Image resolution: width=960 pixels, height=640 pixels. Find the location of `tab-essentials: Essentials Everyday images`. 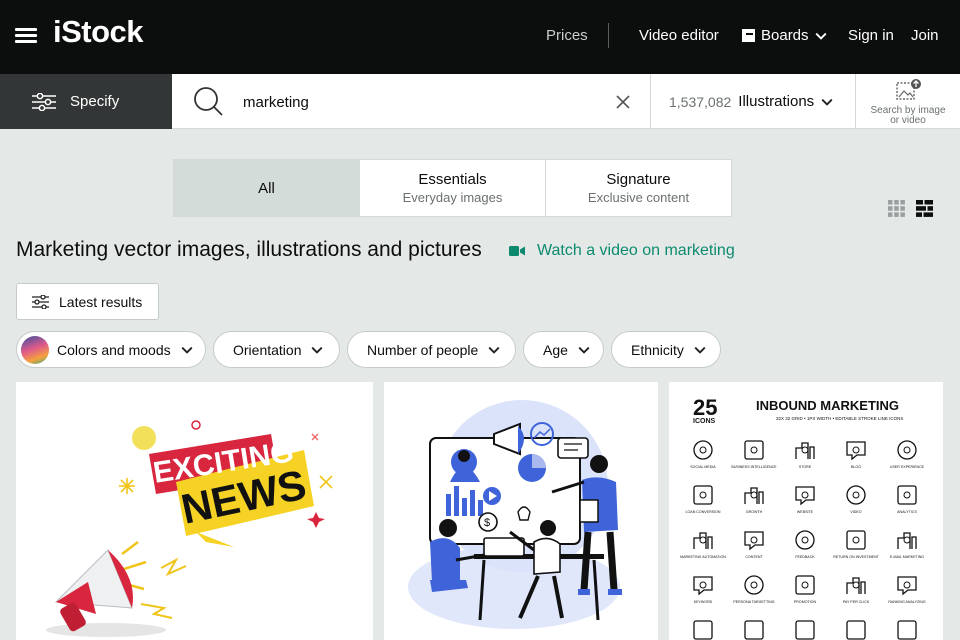

tab-essentials: Essentials Everyday images is located at coordinates (453, 188).